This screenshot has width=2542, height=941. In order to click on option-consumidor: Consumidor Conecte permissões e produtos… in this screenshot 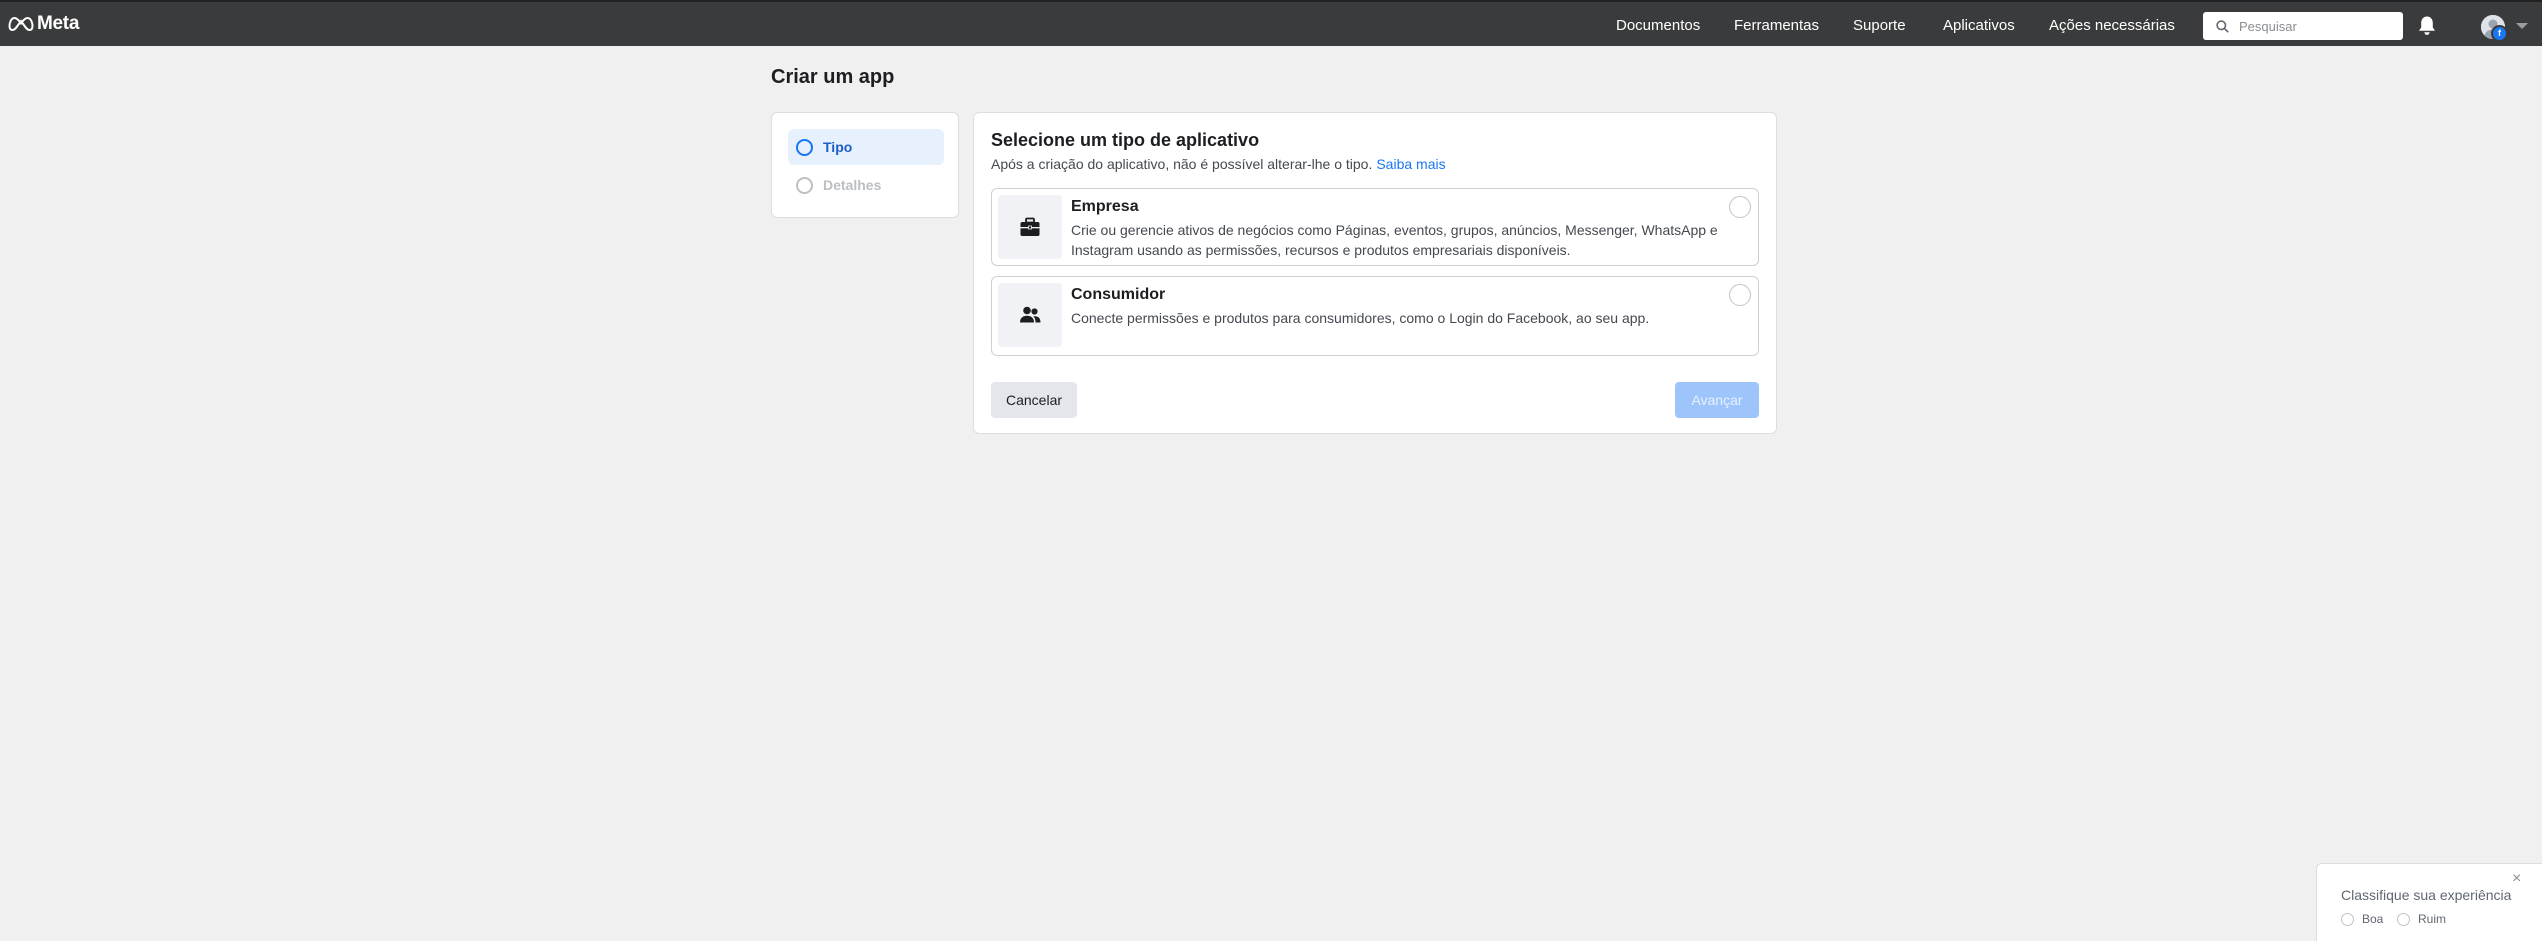, I will do `click(1375, 316)`.